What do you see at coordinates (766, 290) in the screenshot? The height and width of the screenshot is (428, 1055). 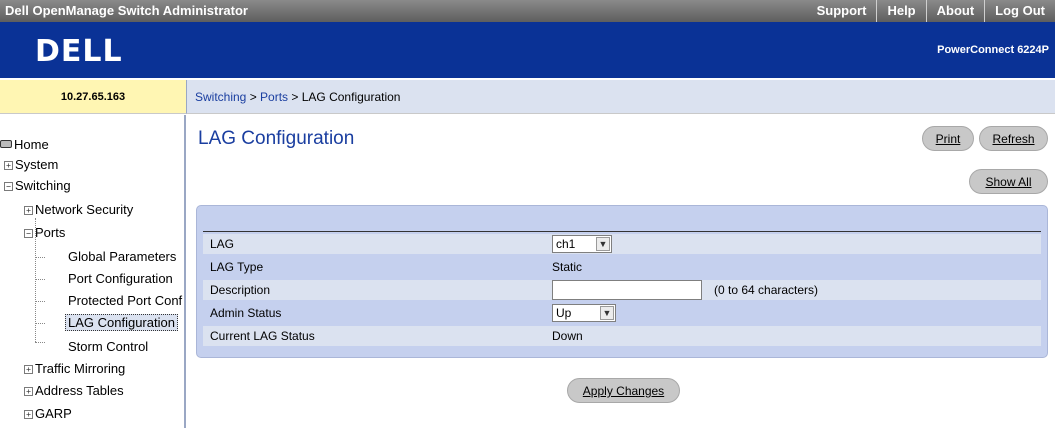 I see `description-hint: (0 to 64 characters)` at bounding box center [766, 290].